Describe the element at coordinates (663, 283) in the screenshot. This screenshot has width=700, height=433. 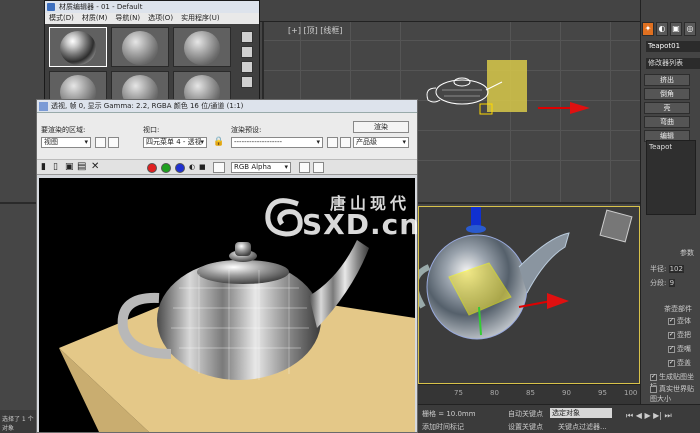
I see `segments-row: 分段: 9` at that location.